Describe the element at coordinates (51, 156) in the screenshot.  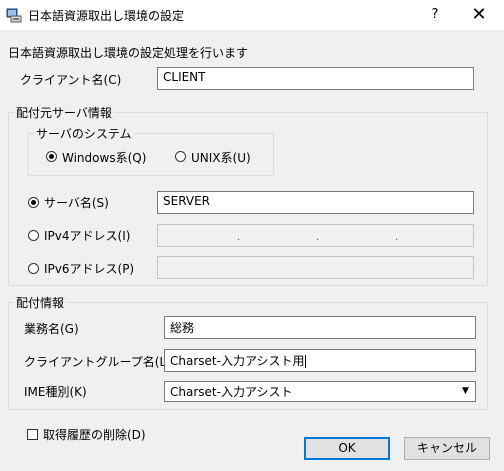
I see `windows-radio` at that location.